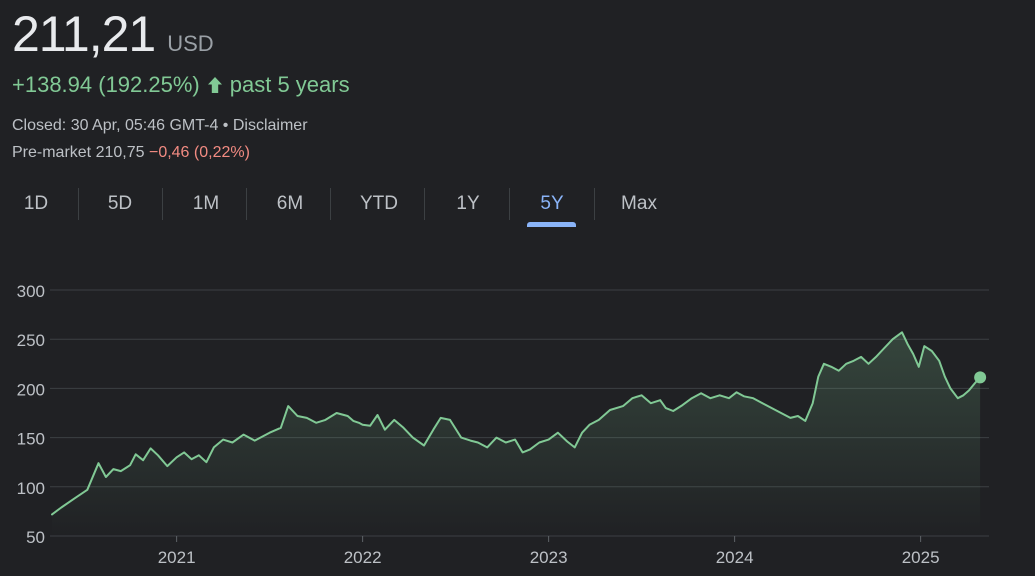  What do you see at coordinates (363, 557) in the screenshot?
I see `x-tick-label: 2022` at bounding box center [363, 557].